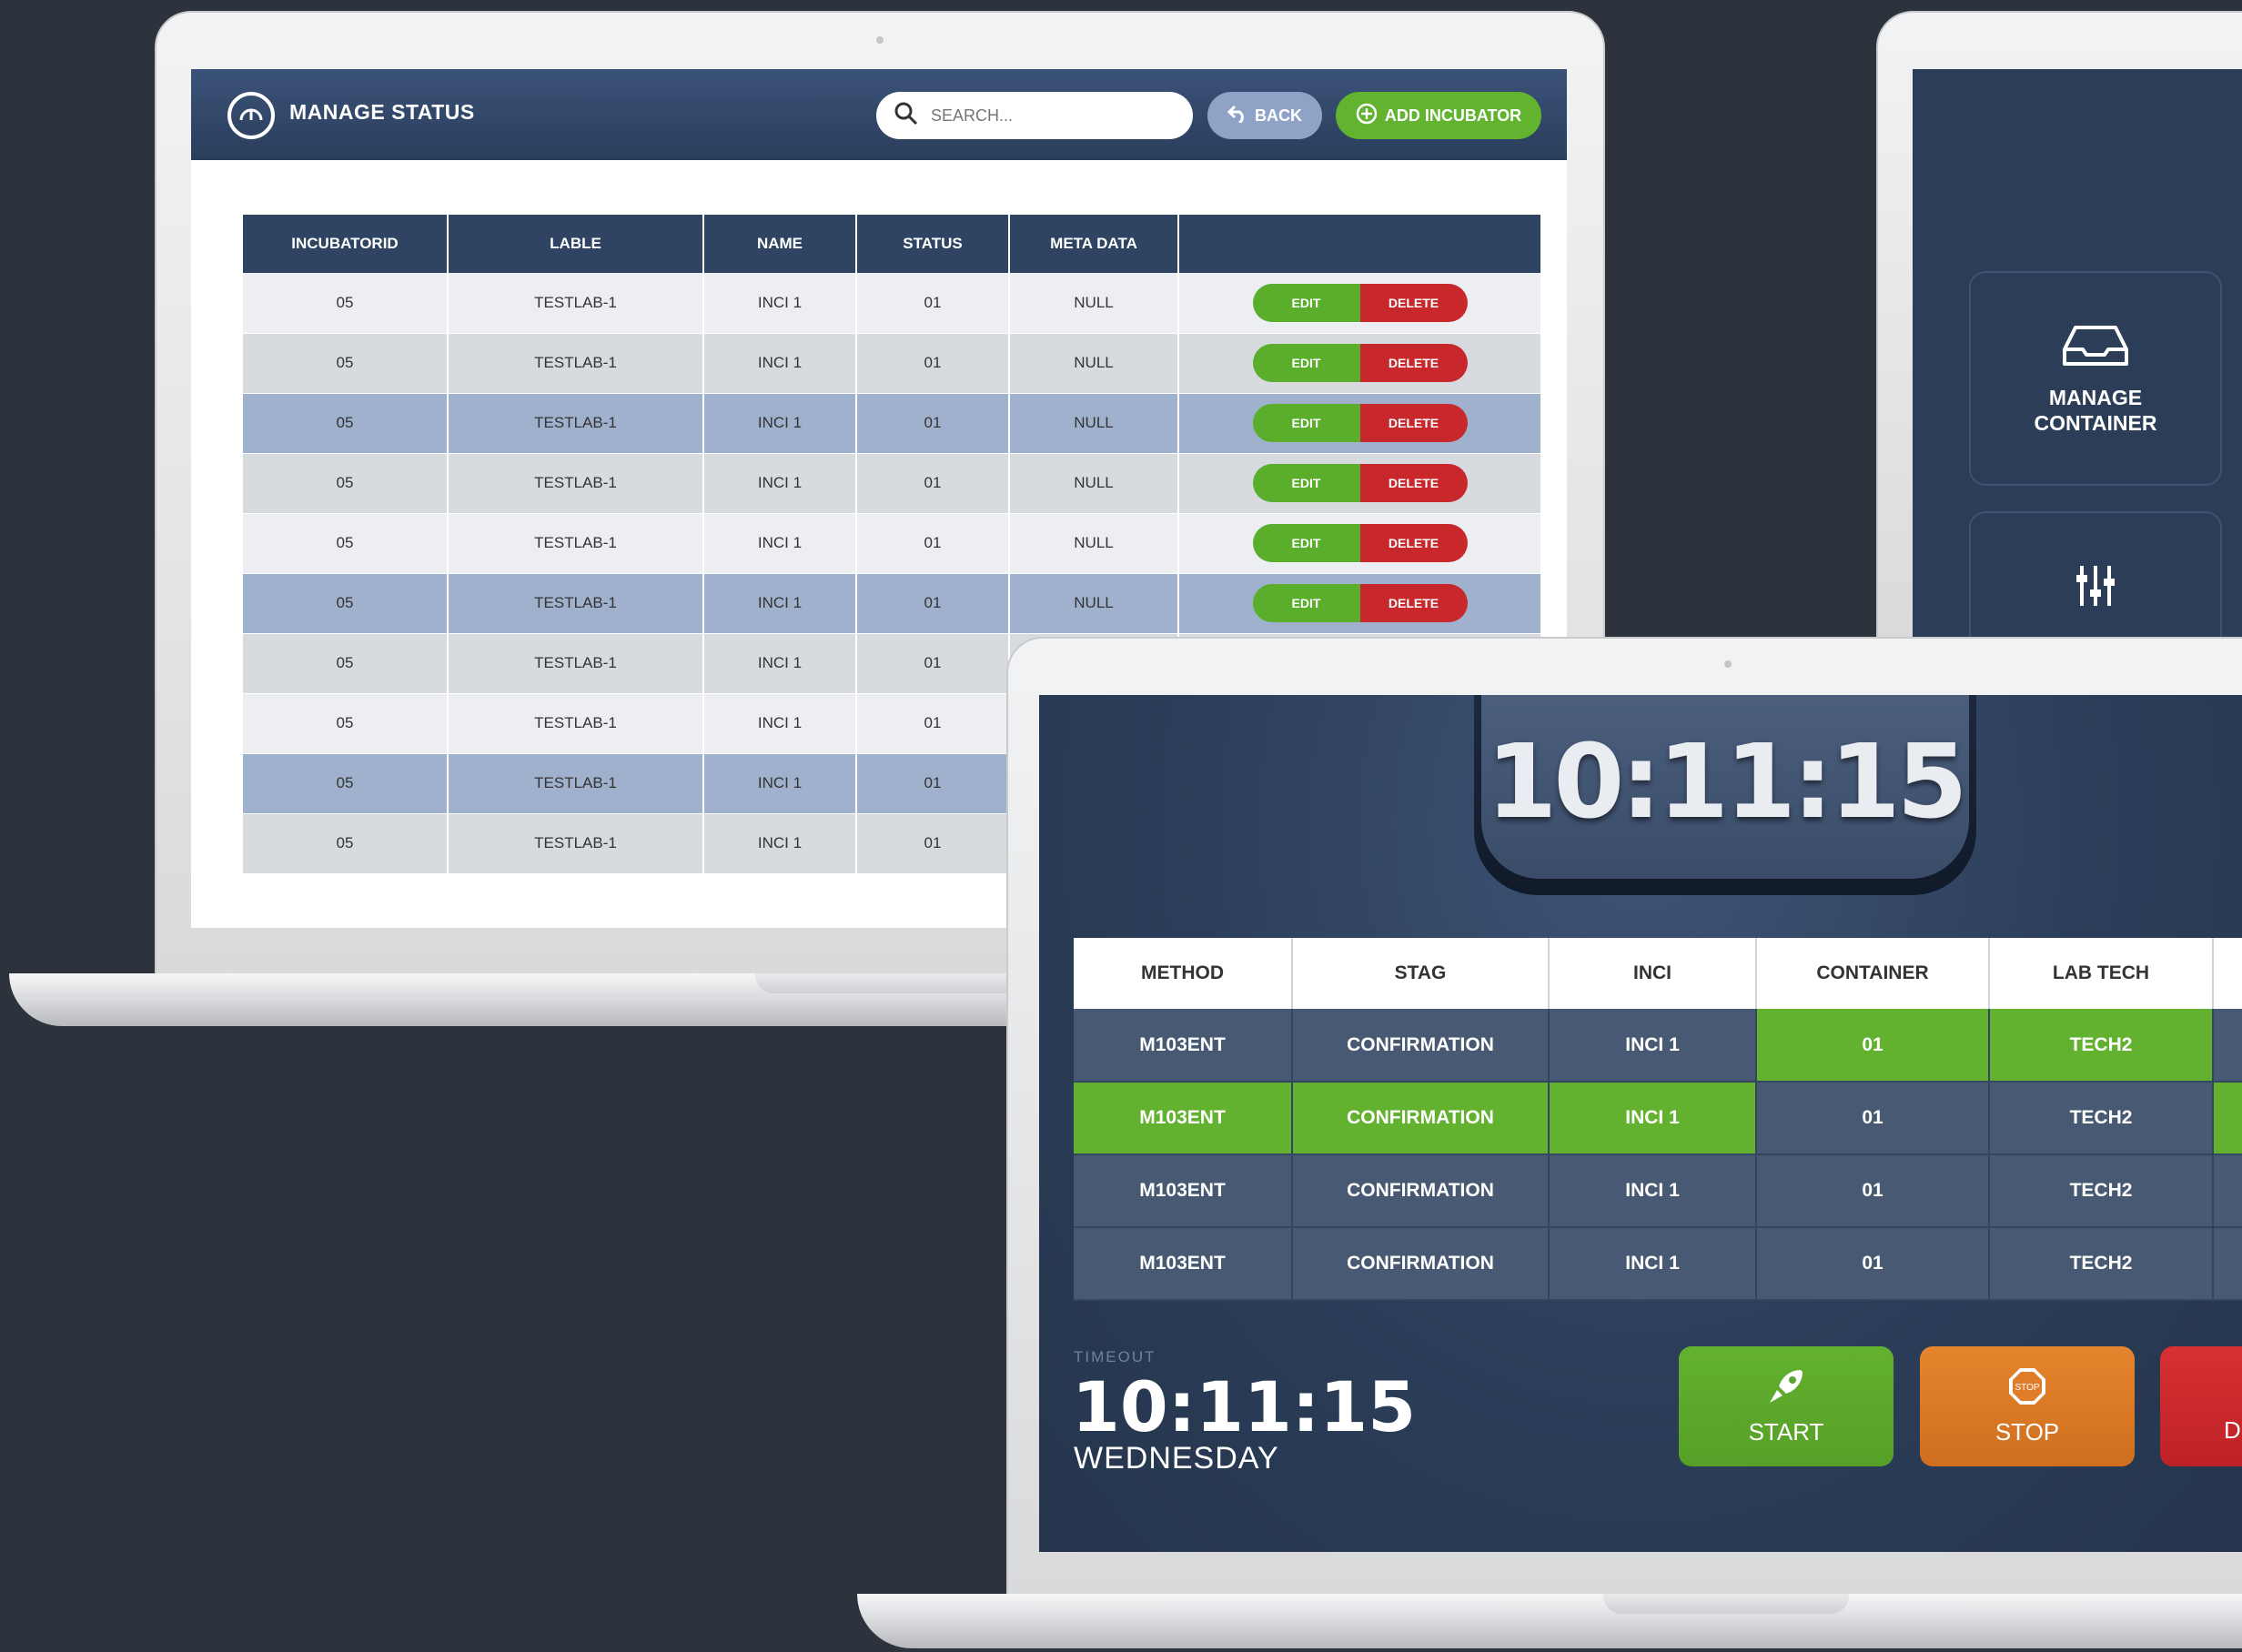  What do you see at coordinates (576, 244) in the screenshot?
I see `column-header: LABLE` at bounding box center [576, 244].